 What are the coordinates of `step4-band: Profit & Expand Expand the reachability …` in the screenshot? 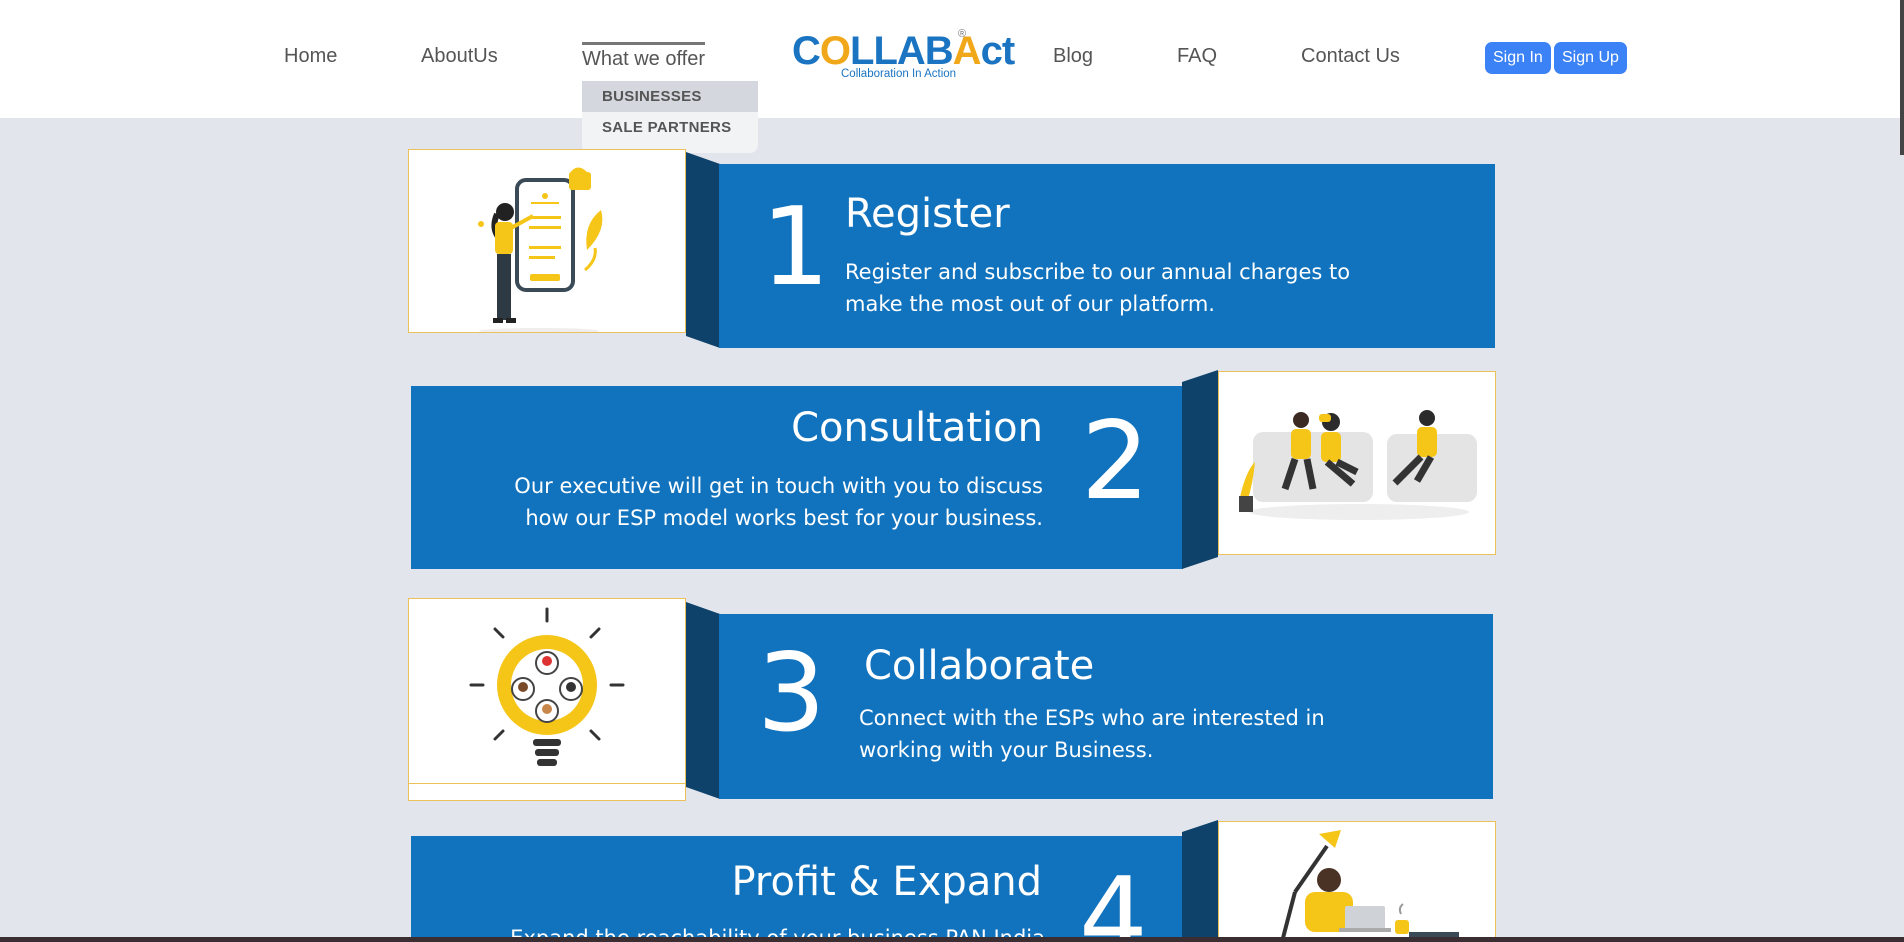 It's located at (797, 886).